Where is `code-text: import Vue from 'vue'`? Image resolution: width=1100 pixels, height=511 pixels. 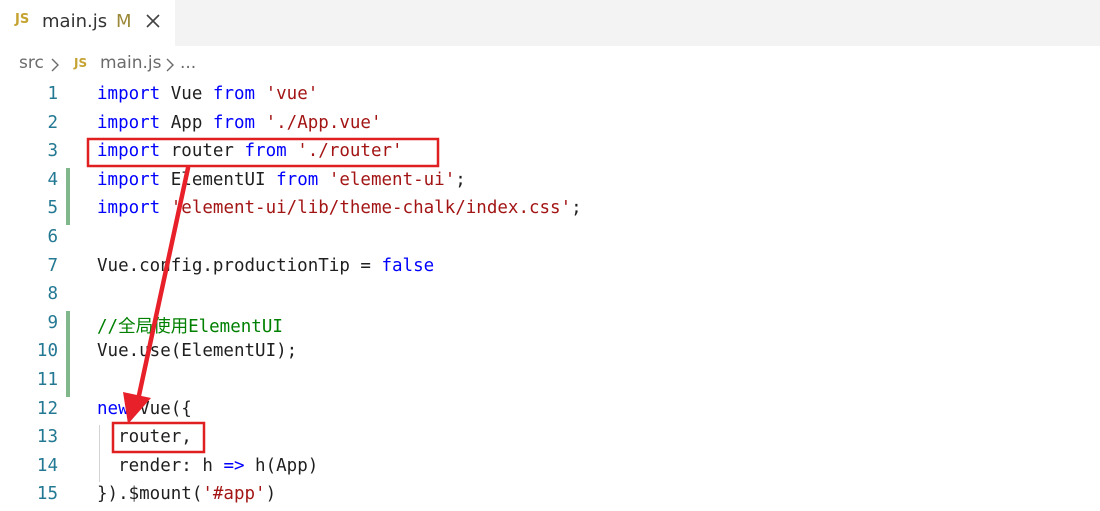
code-text: import Vue from 'vue' is located at coordinates (207, 94).